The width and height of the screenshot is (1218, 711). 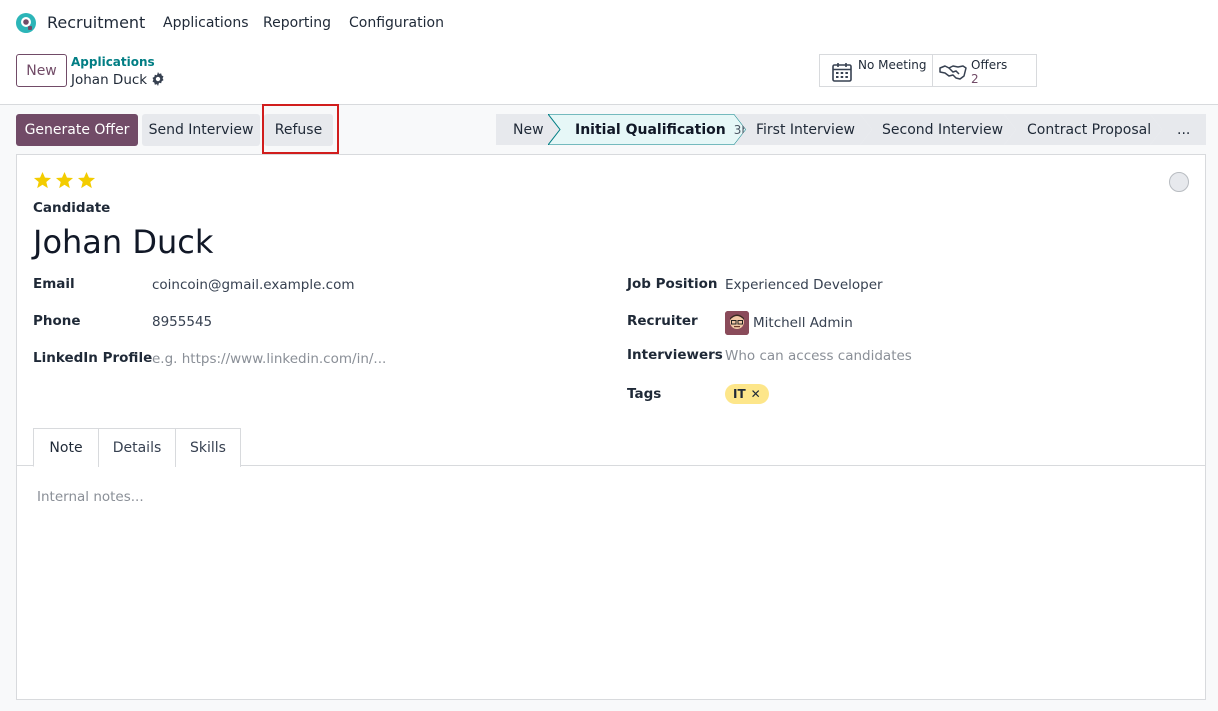 What do you see at coordinates (300, 129) in the screenshot?
I see `refuse-highlight-box` at bounding box center [300, 129].